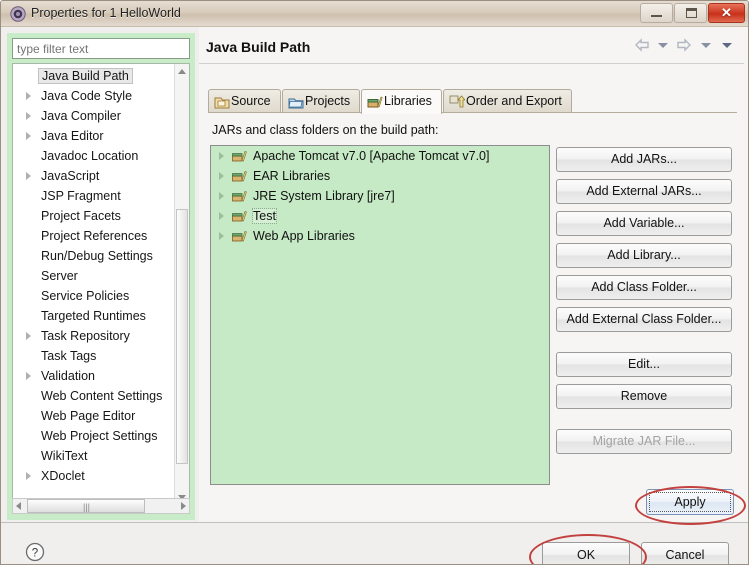  What do you see at coordinates (106, 13) in the screenshot?
I see `window-title: Properties for 1 HelloWorld` at bounding box center [106, 13].